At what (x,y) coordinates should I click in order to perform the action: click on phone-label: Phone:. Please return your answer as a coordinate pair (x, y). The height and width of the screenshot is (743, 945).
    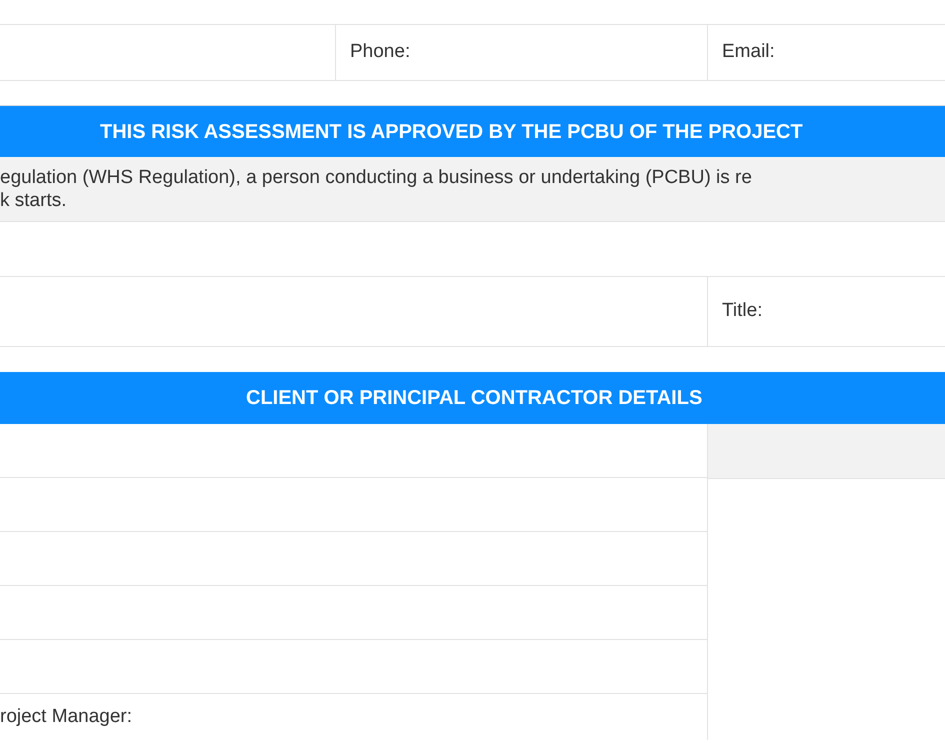
    Looking at the image, I should click on (380, 52).